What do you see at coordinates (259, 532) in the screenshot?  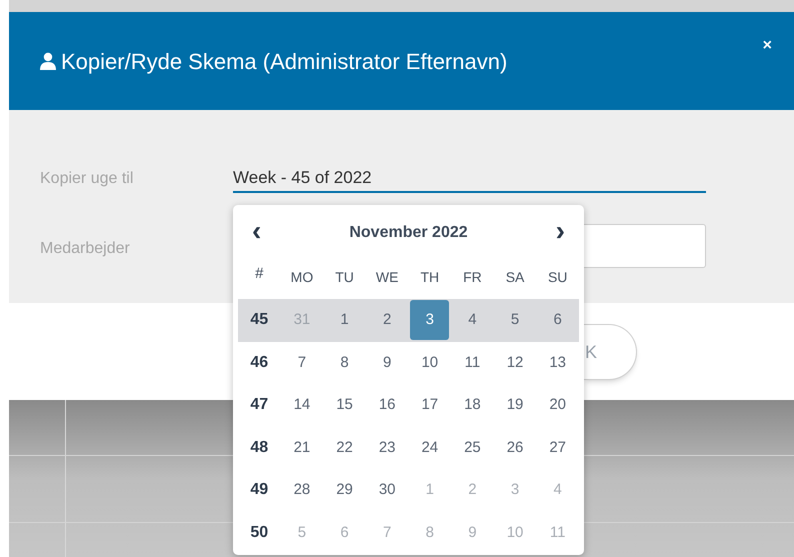 I see `week-number: 50` at bounding box center [259, 532].